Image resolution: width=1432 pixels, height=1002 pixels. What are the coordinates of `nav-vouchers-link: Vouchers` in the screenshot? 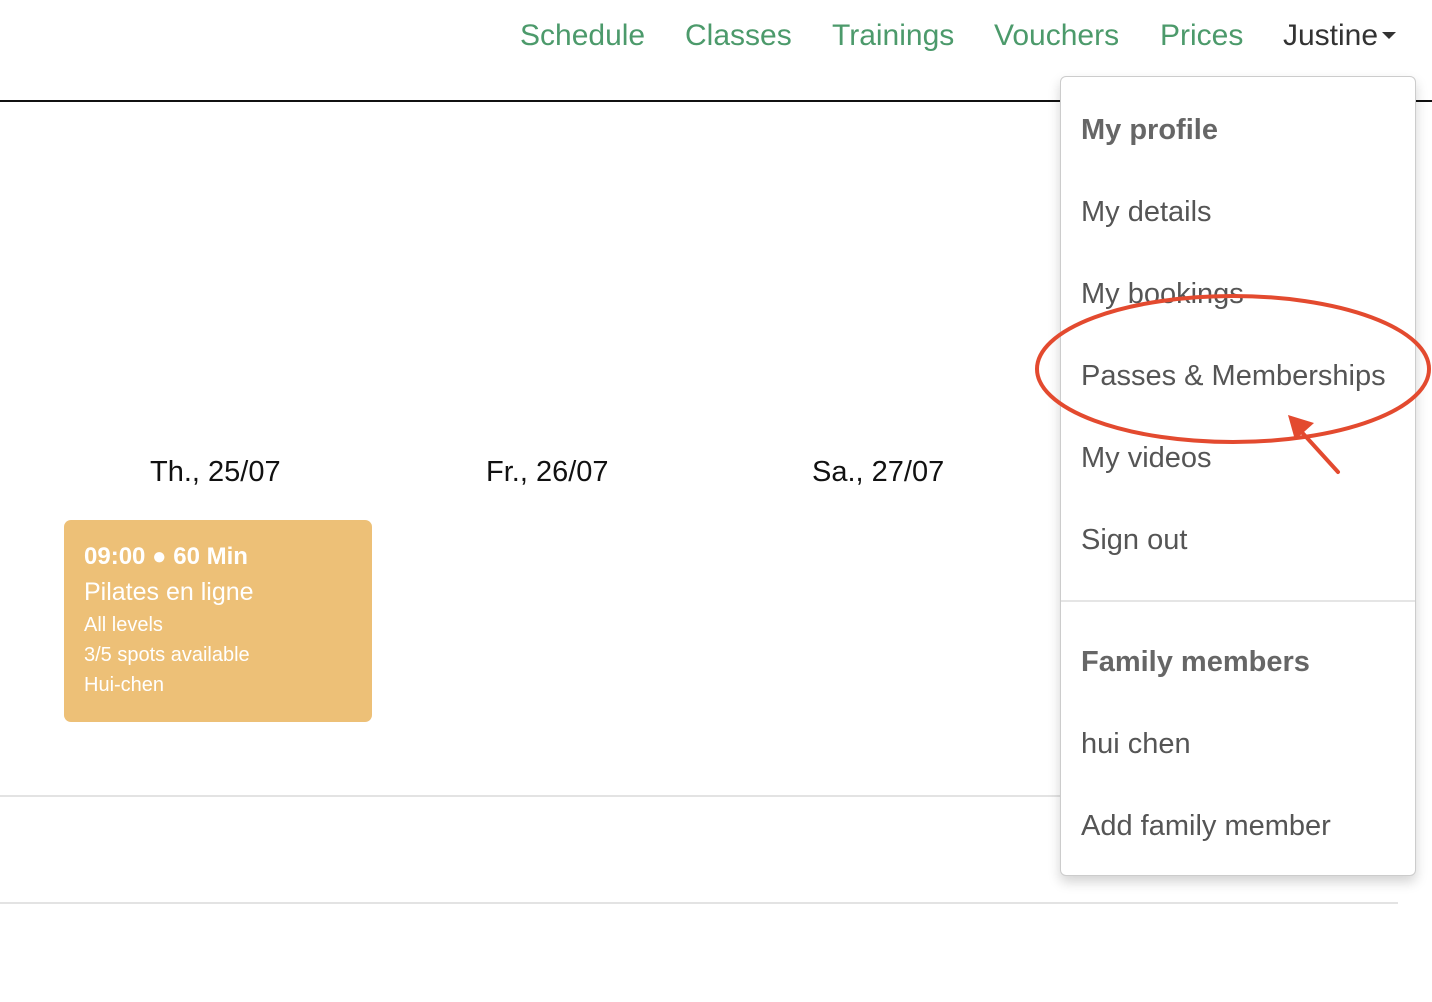 It's located at (1056, 36).